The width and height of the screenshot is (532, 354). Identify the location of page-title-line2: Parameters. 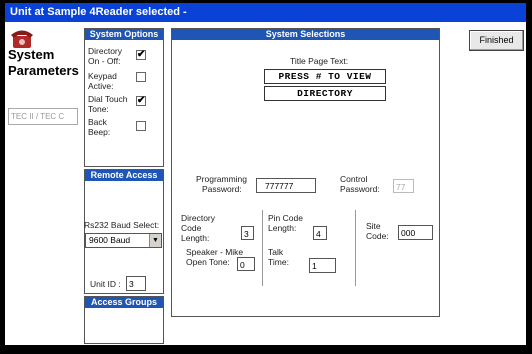
(43, 70).